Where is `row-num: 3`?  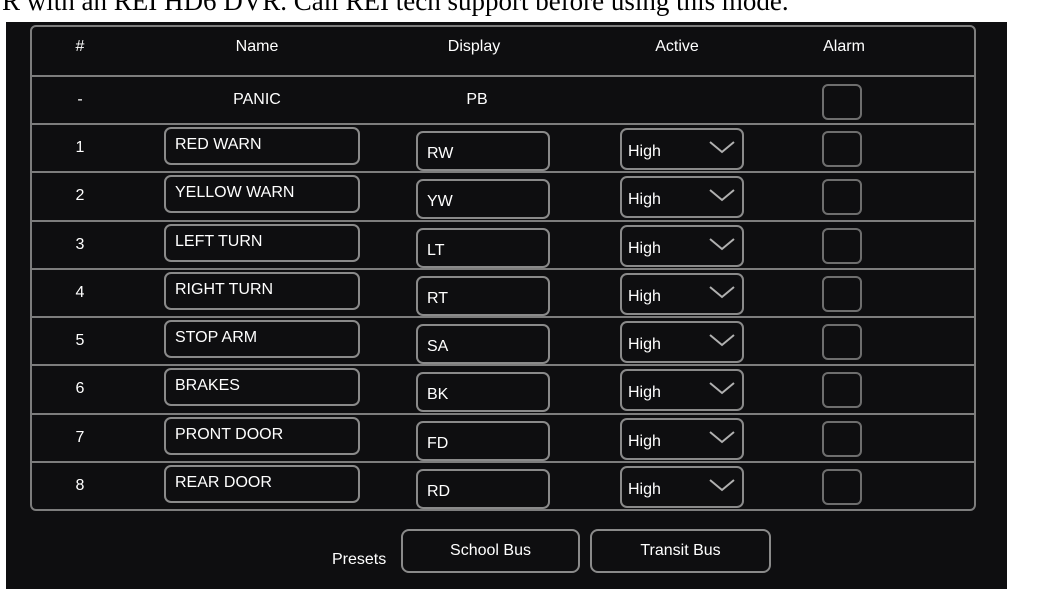
row-num: 3 is located at coordinates (80, 244).